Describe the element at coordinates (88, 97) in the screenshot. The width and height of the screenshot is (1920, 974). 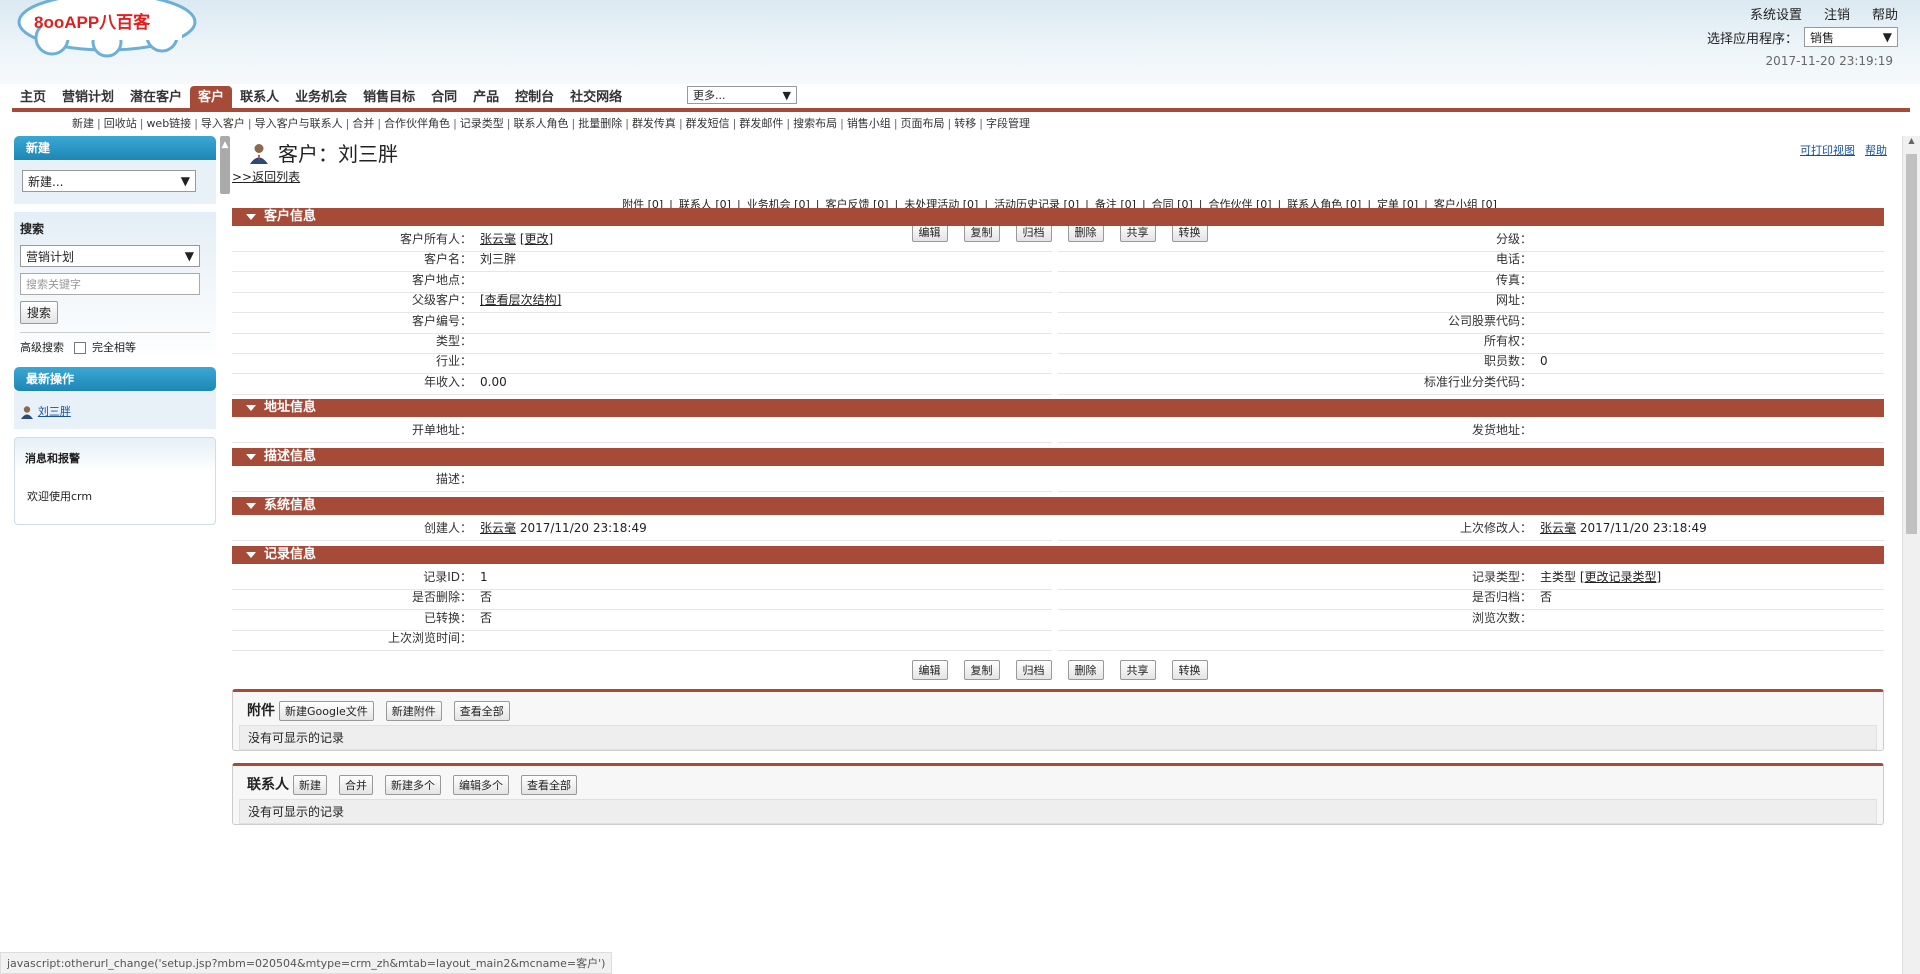
I see `tab-1: 营销计划` at that location.